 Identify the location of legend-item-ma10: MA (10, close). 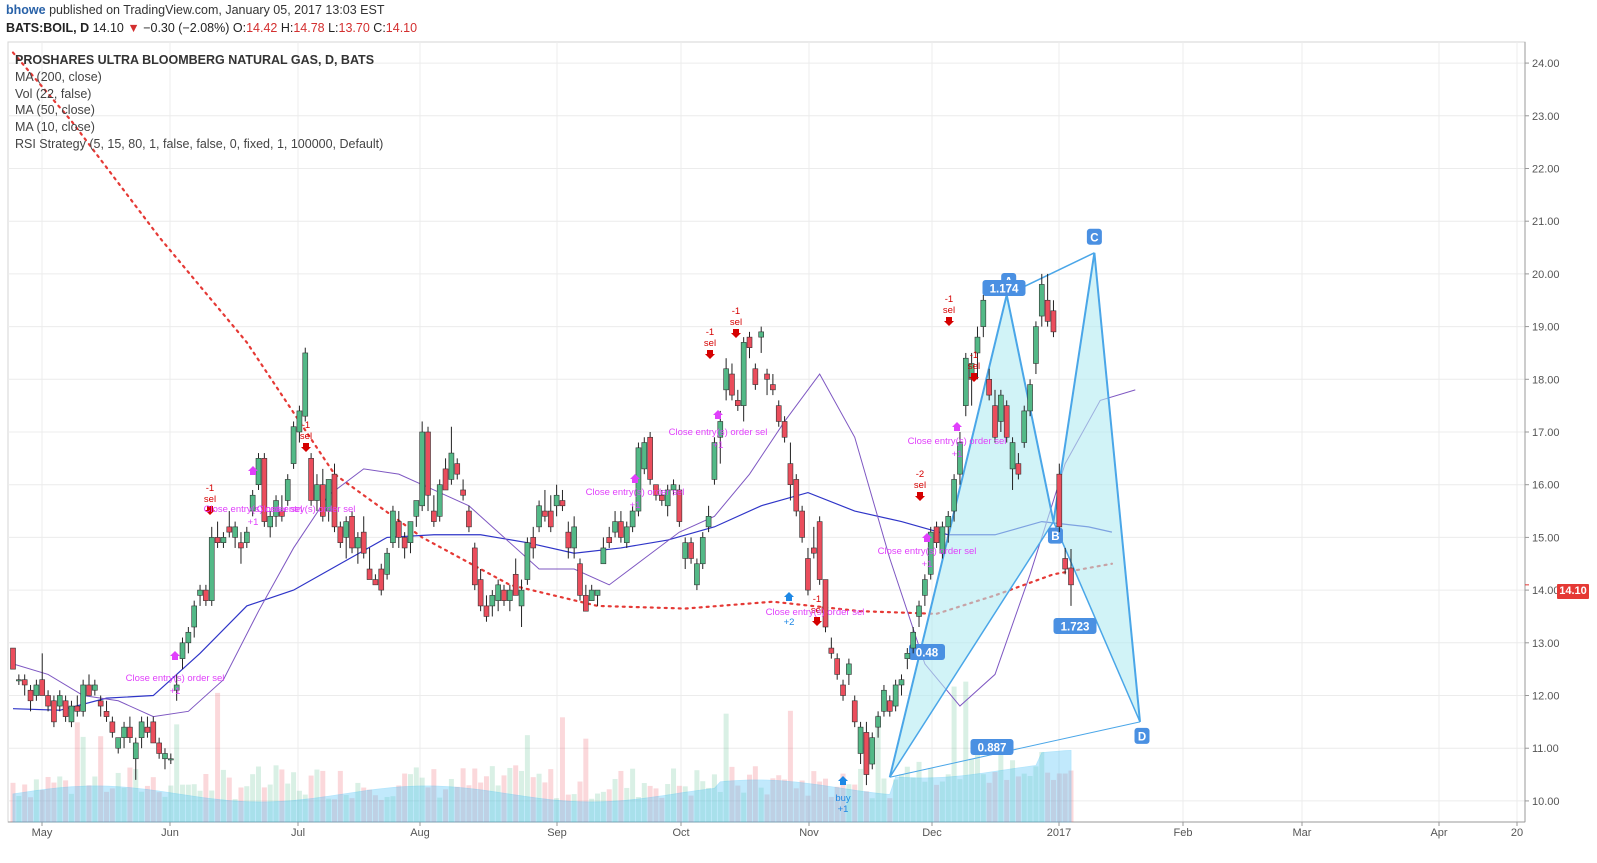
(199, 127).